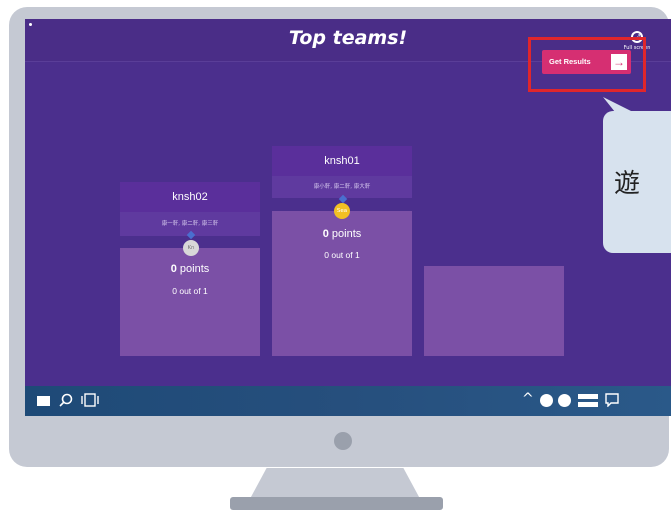 The height and width of the screenshot is (510, 671). Describe the element at coordinates (342, 234) in the screenshot. I see `points-first: 0 points` at that location.